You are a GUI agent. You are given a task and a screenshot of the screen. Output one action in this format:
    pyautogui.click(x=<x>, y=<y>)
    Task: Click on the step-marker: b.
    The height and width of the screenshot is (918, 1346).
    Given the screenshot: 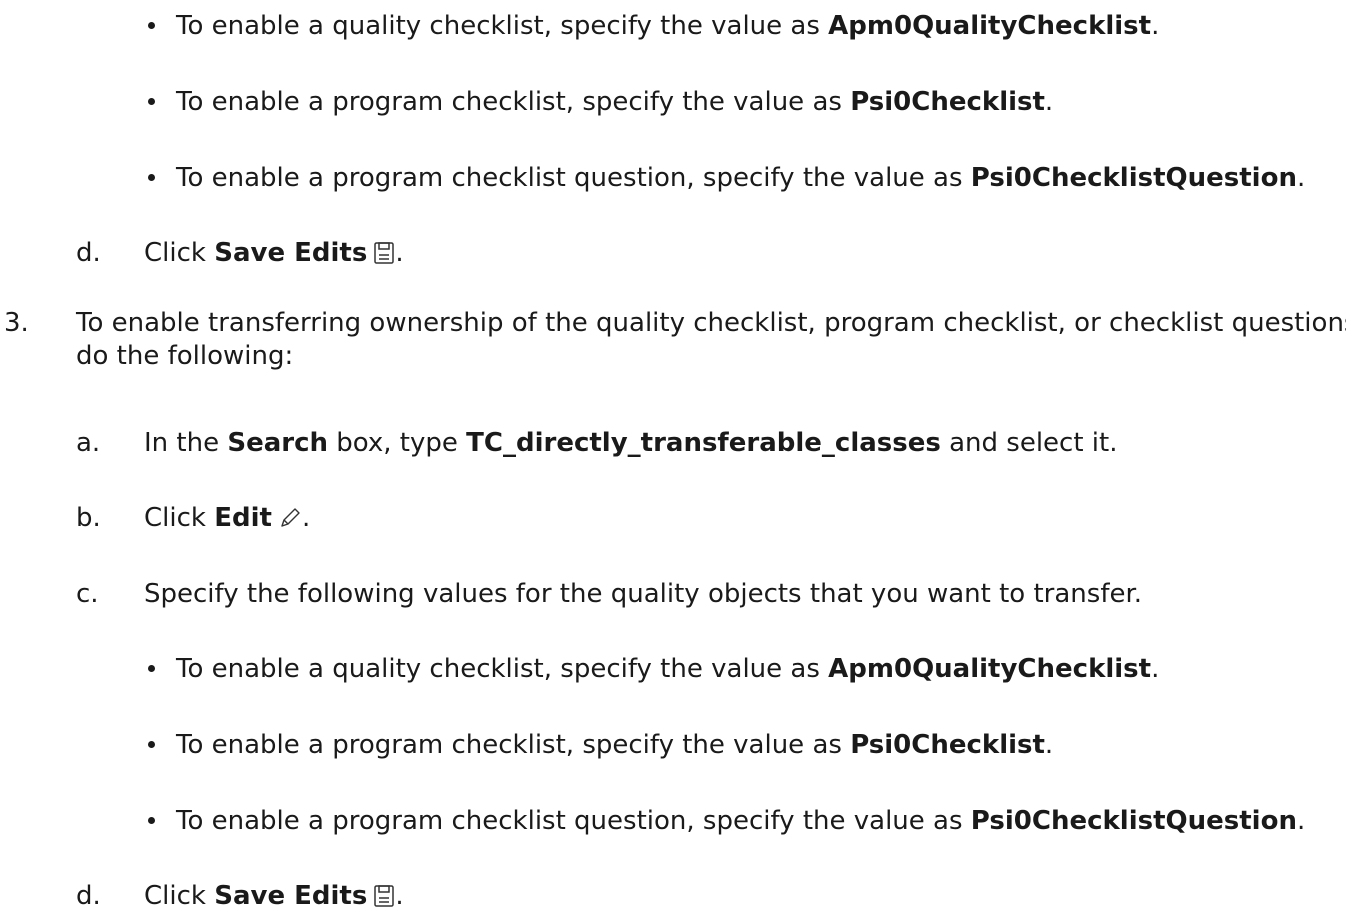 What is the action you would take?
    pyautogui.click(x=88, y=518)
    